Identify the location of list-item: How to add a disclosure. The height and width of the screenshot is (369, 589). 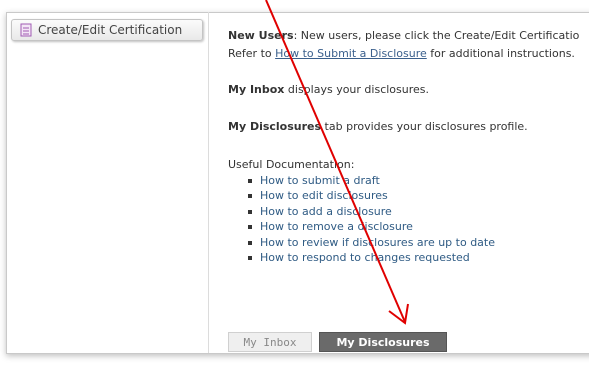
(371, 211).